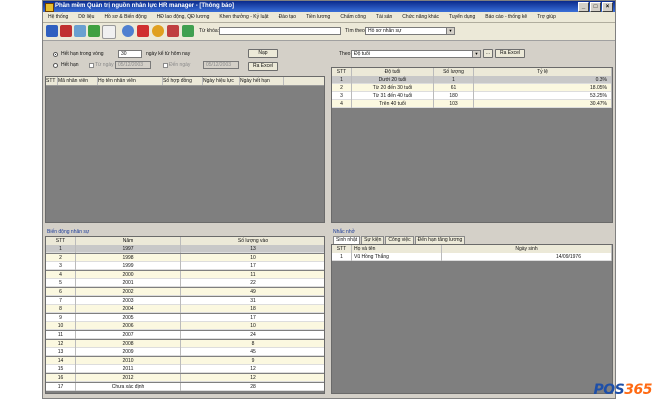 Image resolution: width=660 pixels, height=404 pixels. Describe the element at coordinates (288, 17) in the screenshot. I see `menu-item-dao-tao: Đào tạo` at that location.